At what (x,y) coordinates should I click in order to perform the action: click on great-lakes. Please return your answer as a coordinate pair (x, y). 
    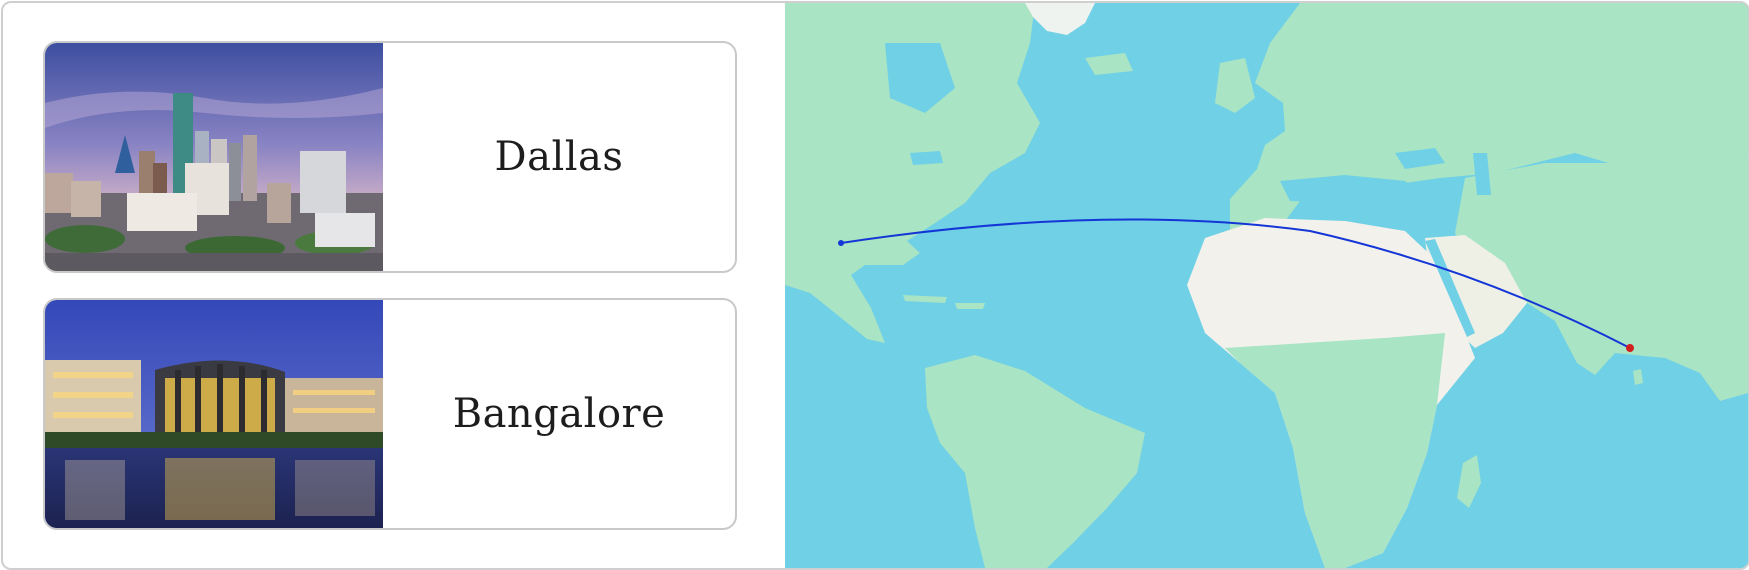
    Looking at the image, I should click on (926, 158).